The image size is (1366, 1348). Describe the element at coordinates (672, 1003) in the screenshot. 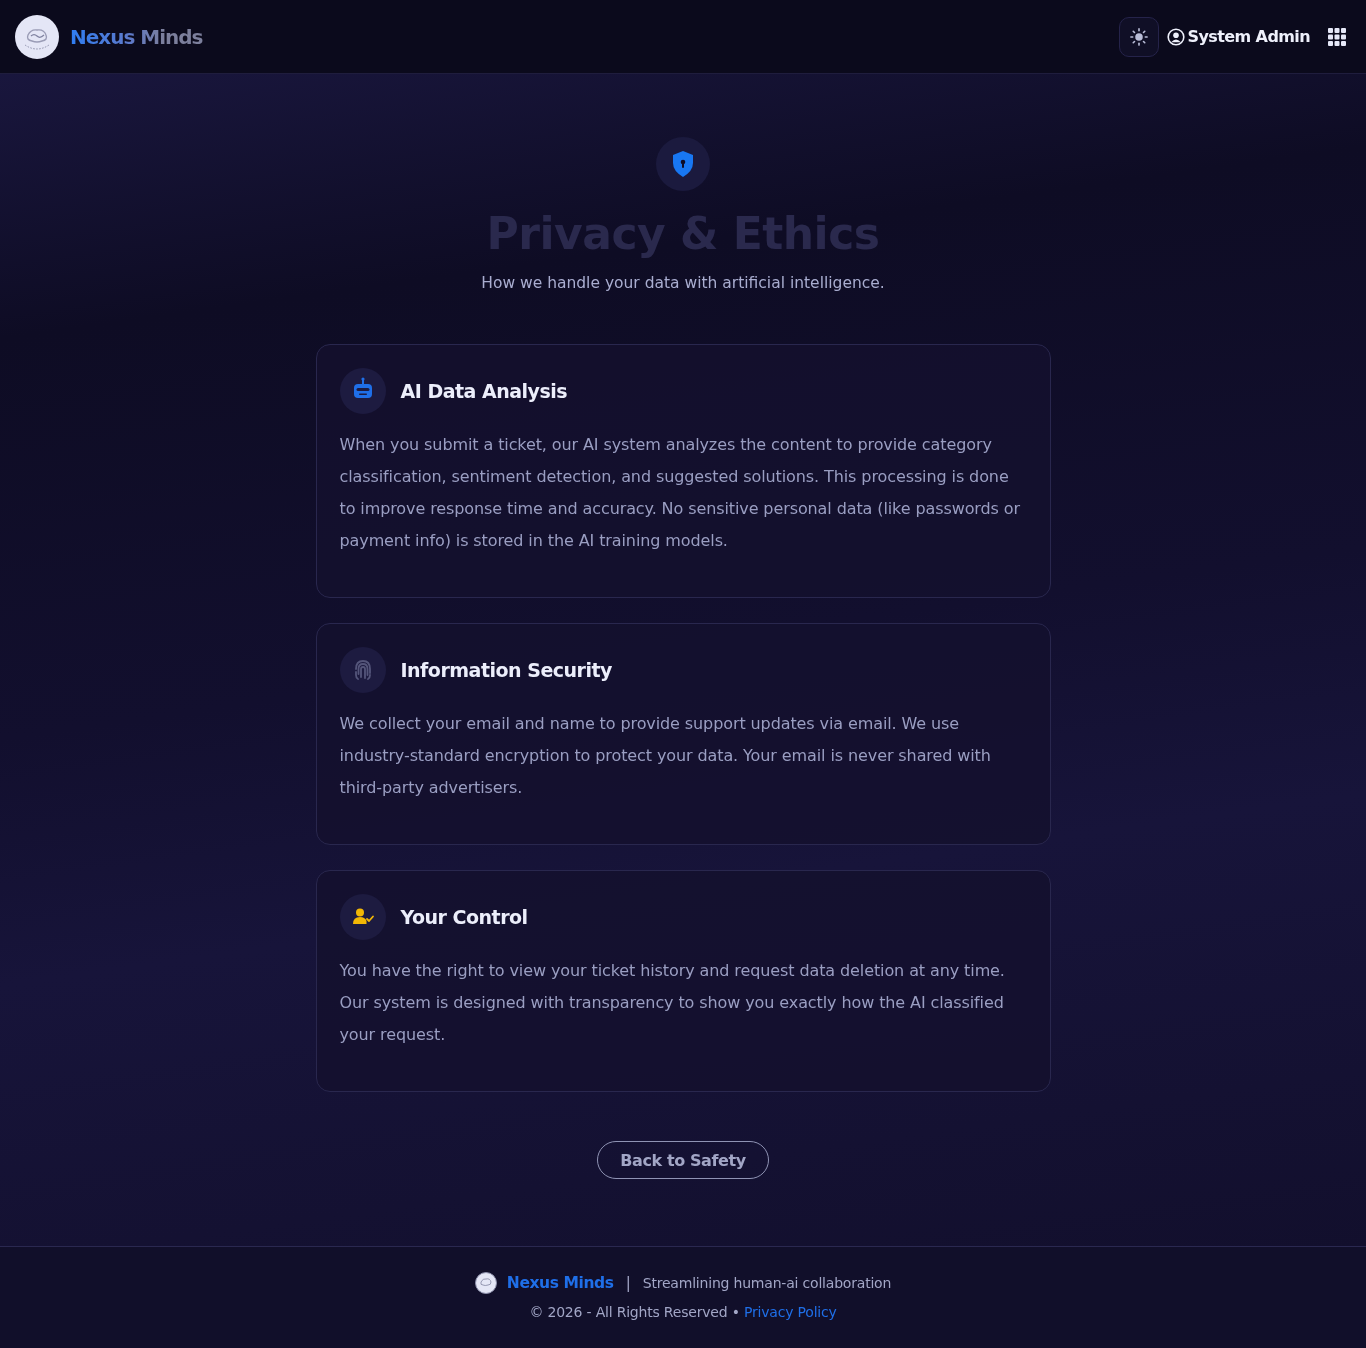

I see `section-text: You have the right to view your ticket history and request data deletion at any time. Our system is designed with transparency to show you exactly how the AI classified your request.` at that location.